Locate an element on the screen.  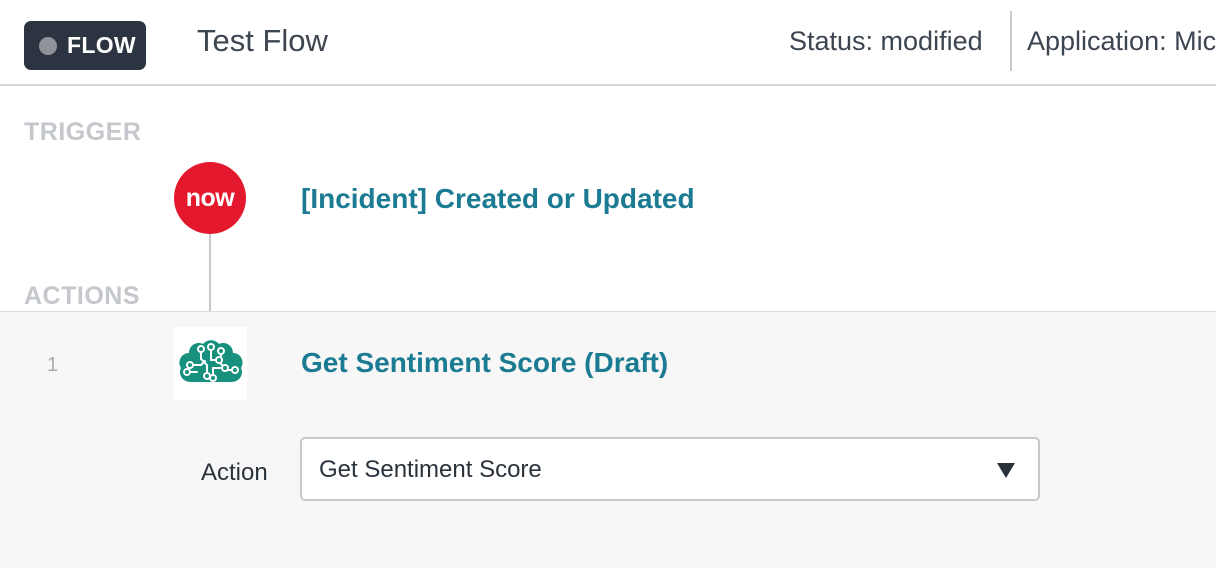
flow-title: Test Flow is located at coordinates (262, 41).